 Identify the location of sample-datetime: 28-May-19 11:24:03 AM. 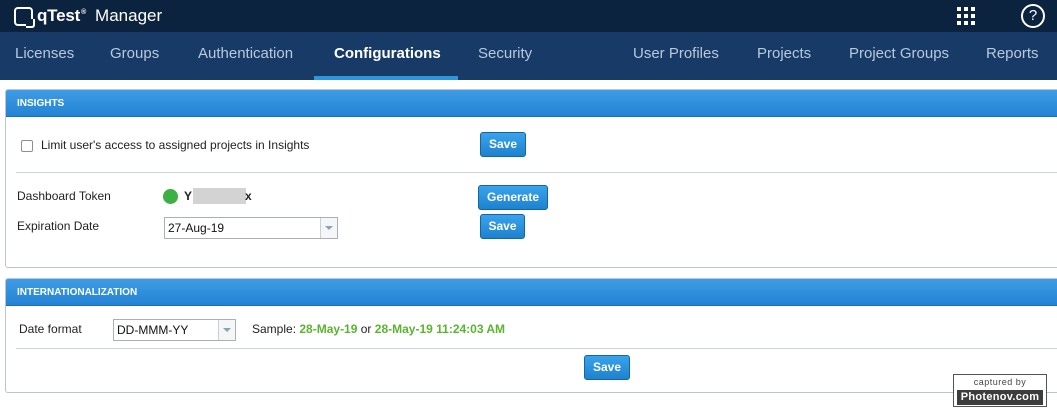
(440, 329).